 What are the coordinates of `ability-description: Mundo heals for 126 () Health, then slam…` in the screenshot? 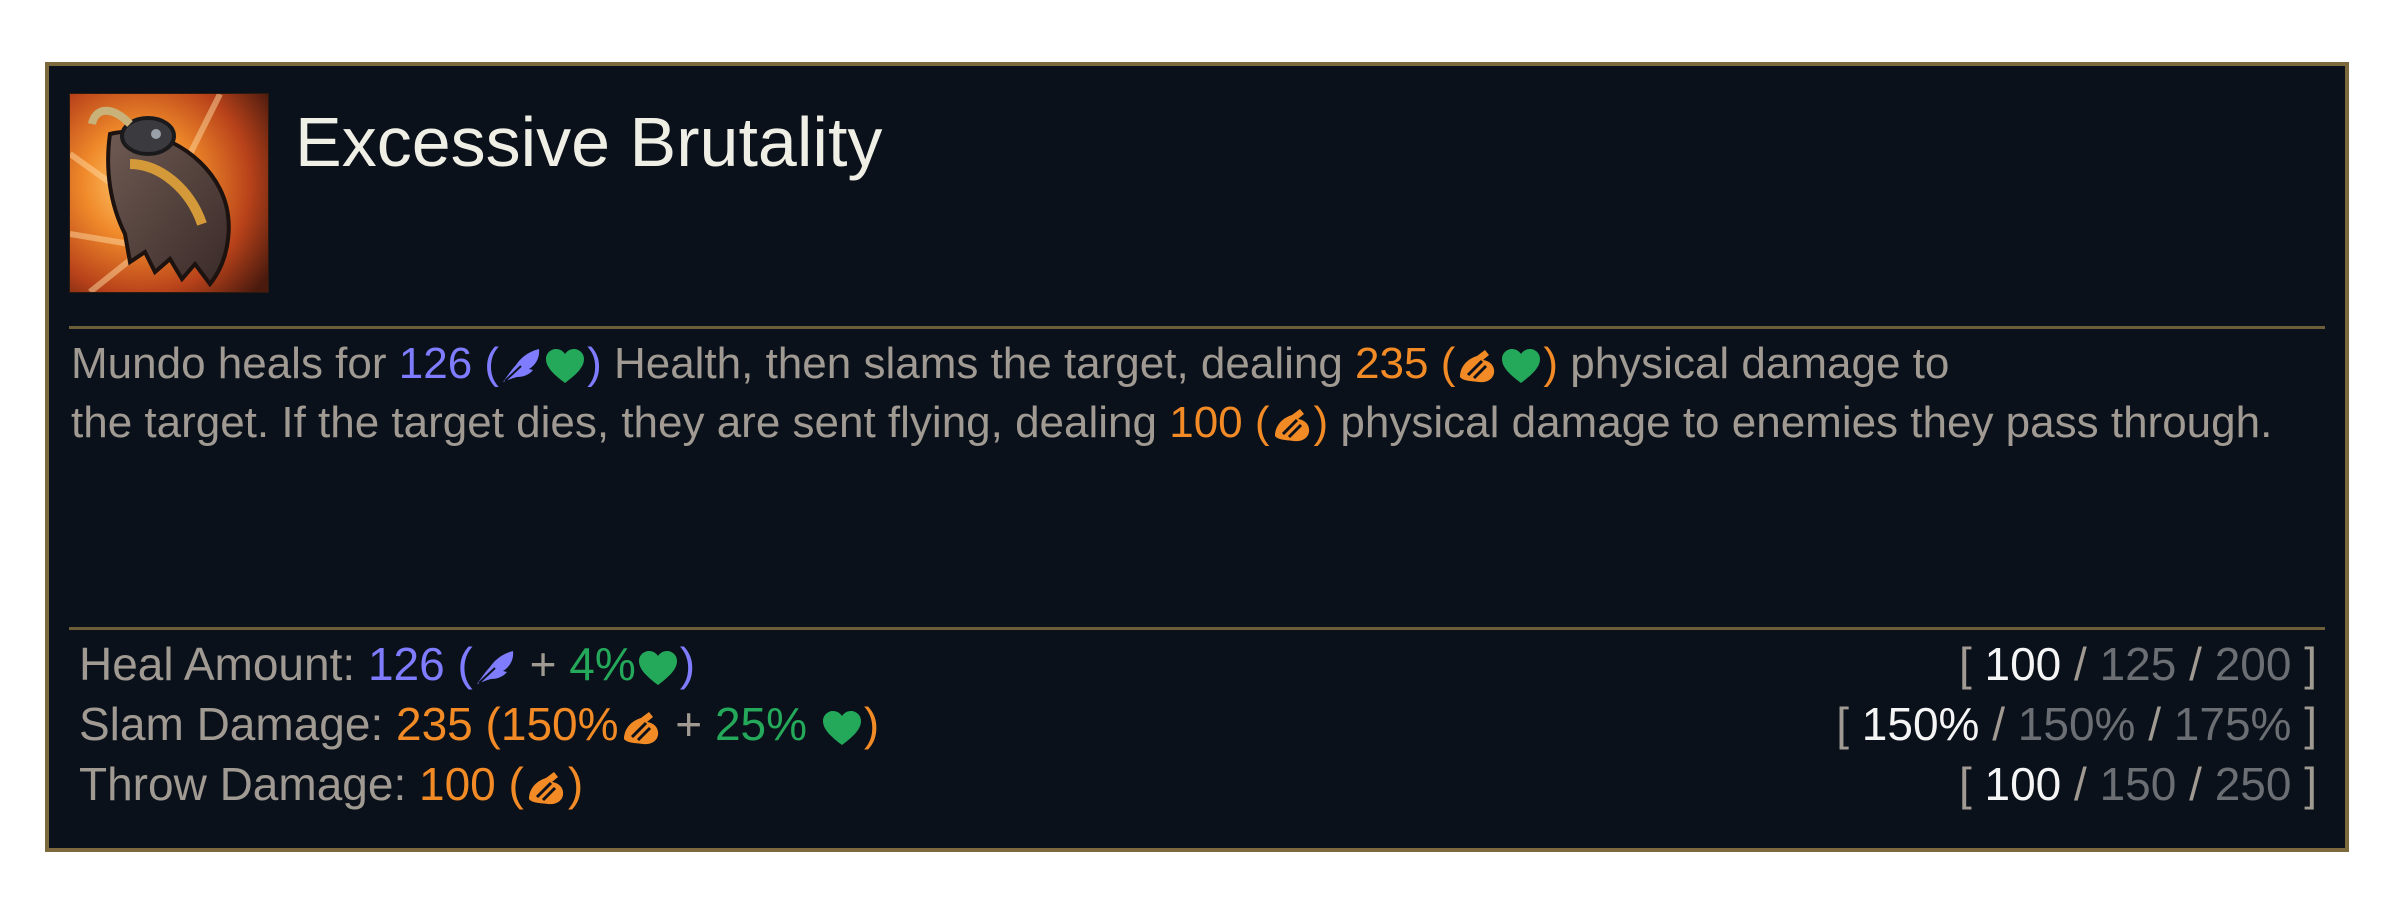 It's located at (1197, 393).